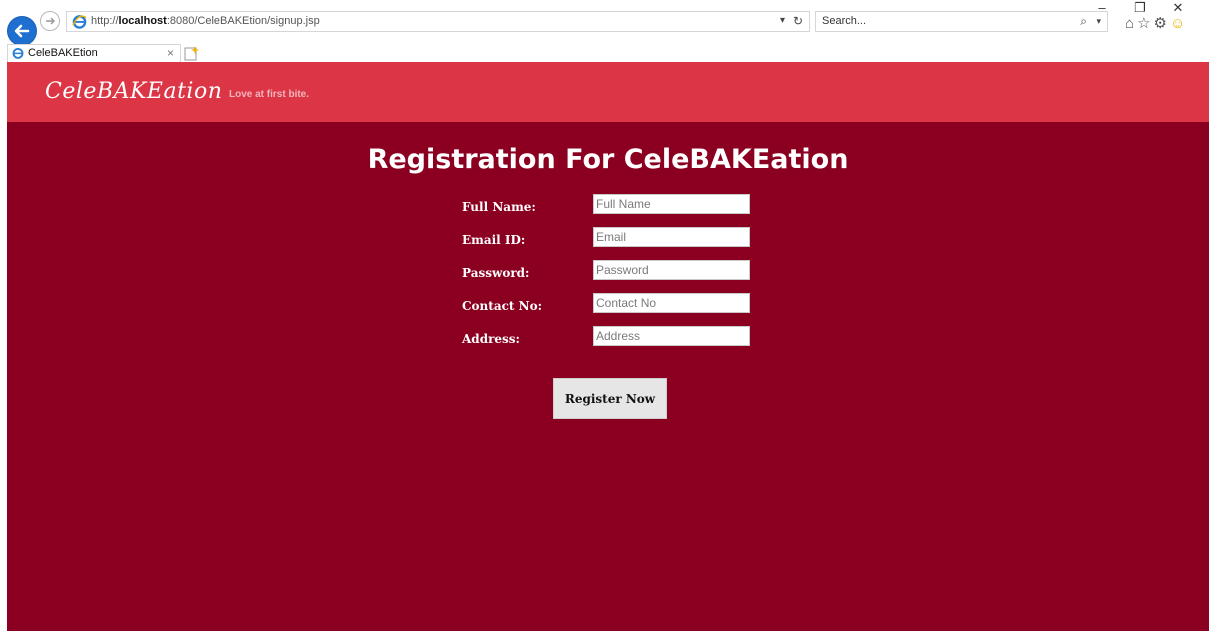 Image resolution: width=1209 pixels, height=631 pixels. Describe the element at coordinates (1162, 23) in the screenshot. I see `settings-gear-icon: ⚙` at that location.